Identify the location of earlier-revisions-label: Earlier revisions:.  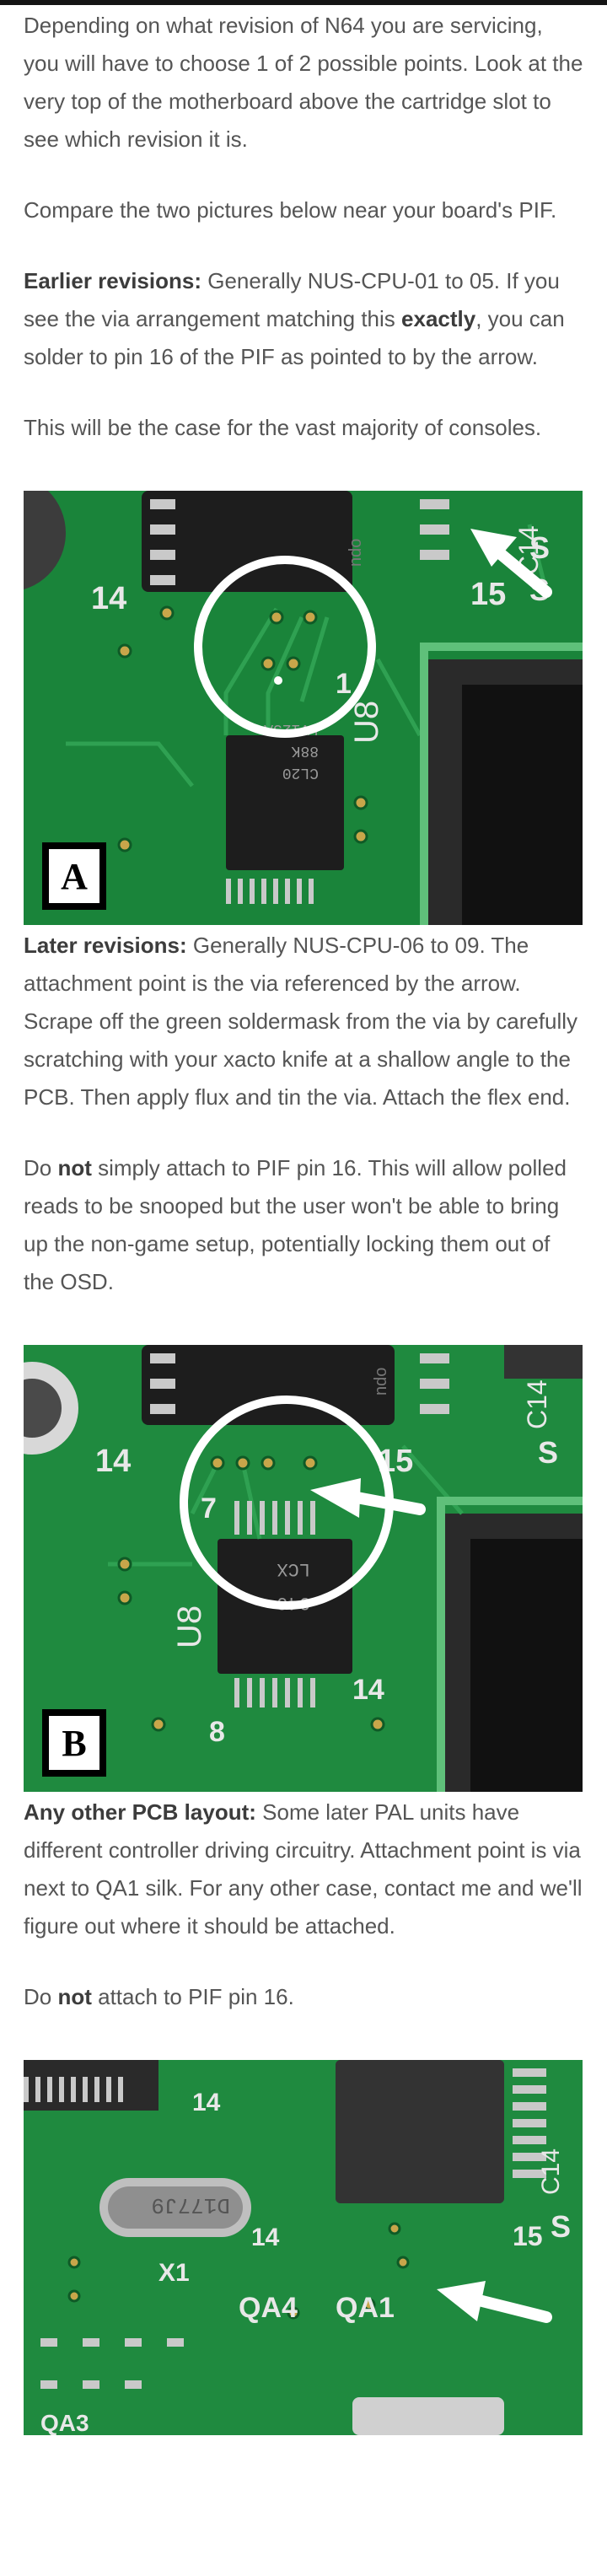
(112, 280).